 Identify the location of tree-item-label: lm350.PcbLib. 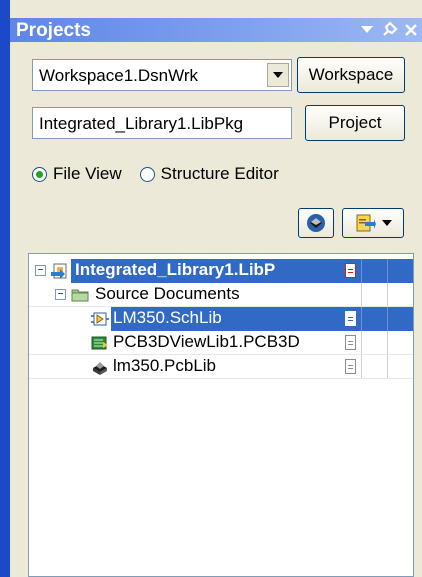
(164, 366).